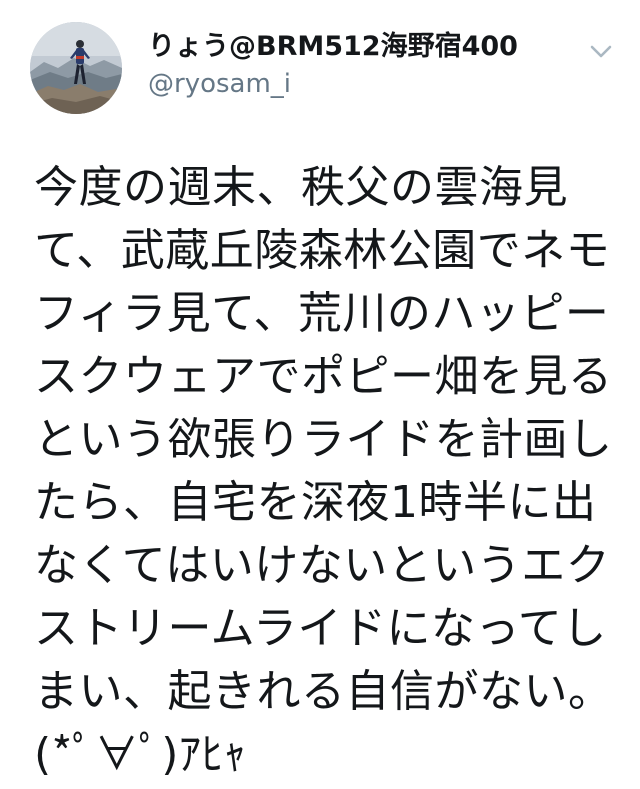  I want to click on tweet-text-line: 今度の週末、秩父の雲海見, so click(301, 187).